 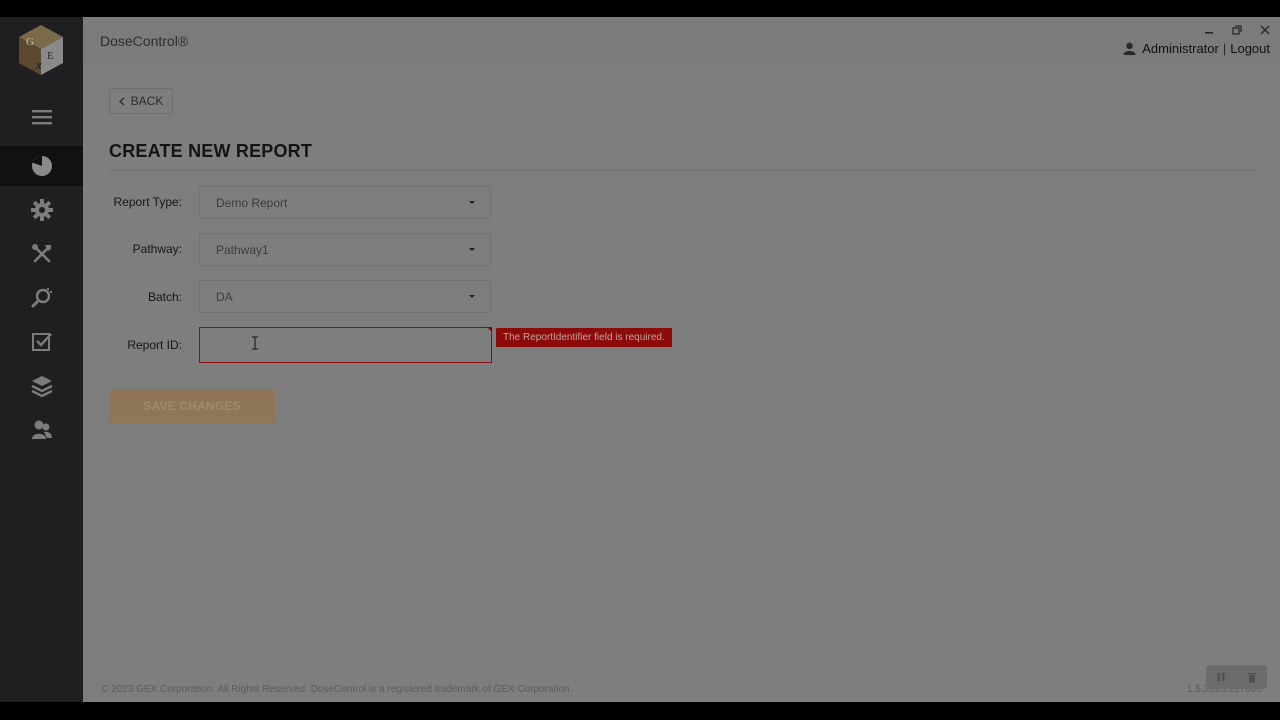 What do you see at coordinates (1252, 677) in the screenshot?
I see `trash-icon` at bounding box center [1252, 677].